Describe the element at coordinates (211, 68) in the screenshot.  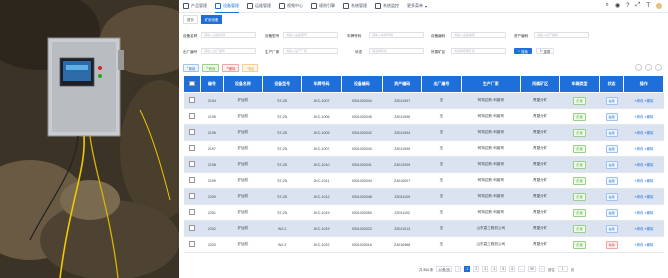
I see `edit-button: ✎ 修改` at that location.